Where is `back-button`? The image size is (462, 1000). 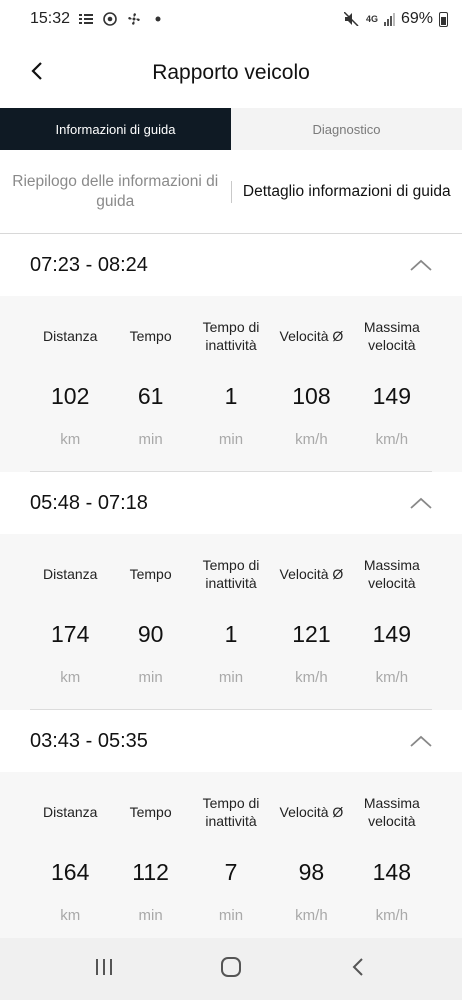 back-button is located at coordinates (37, 73).